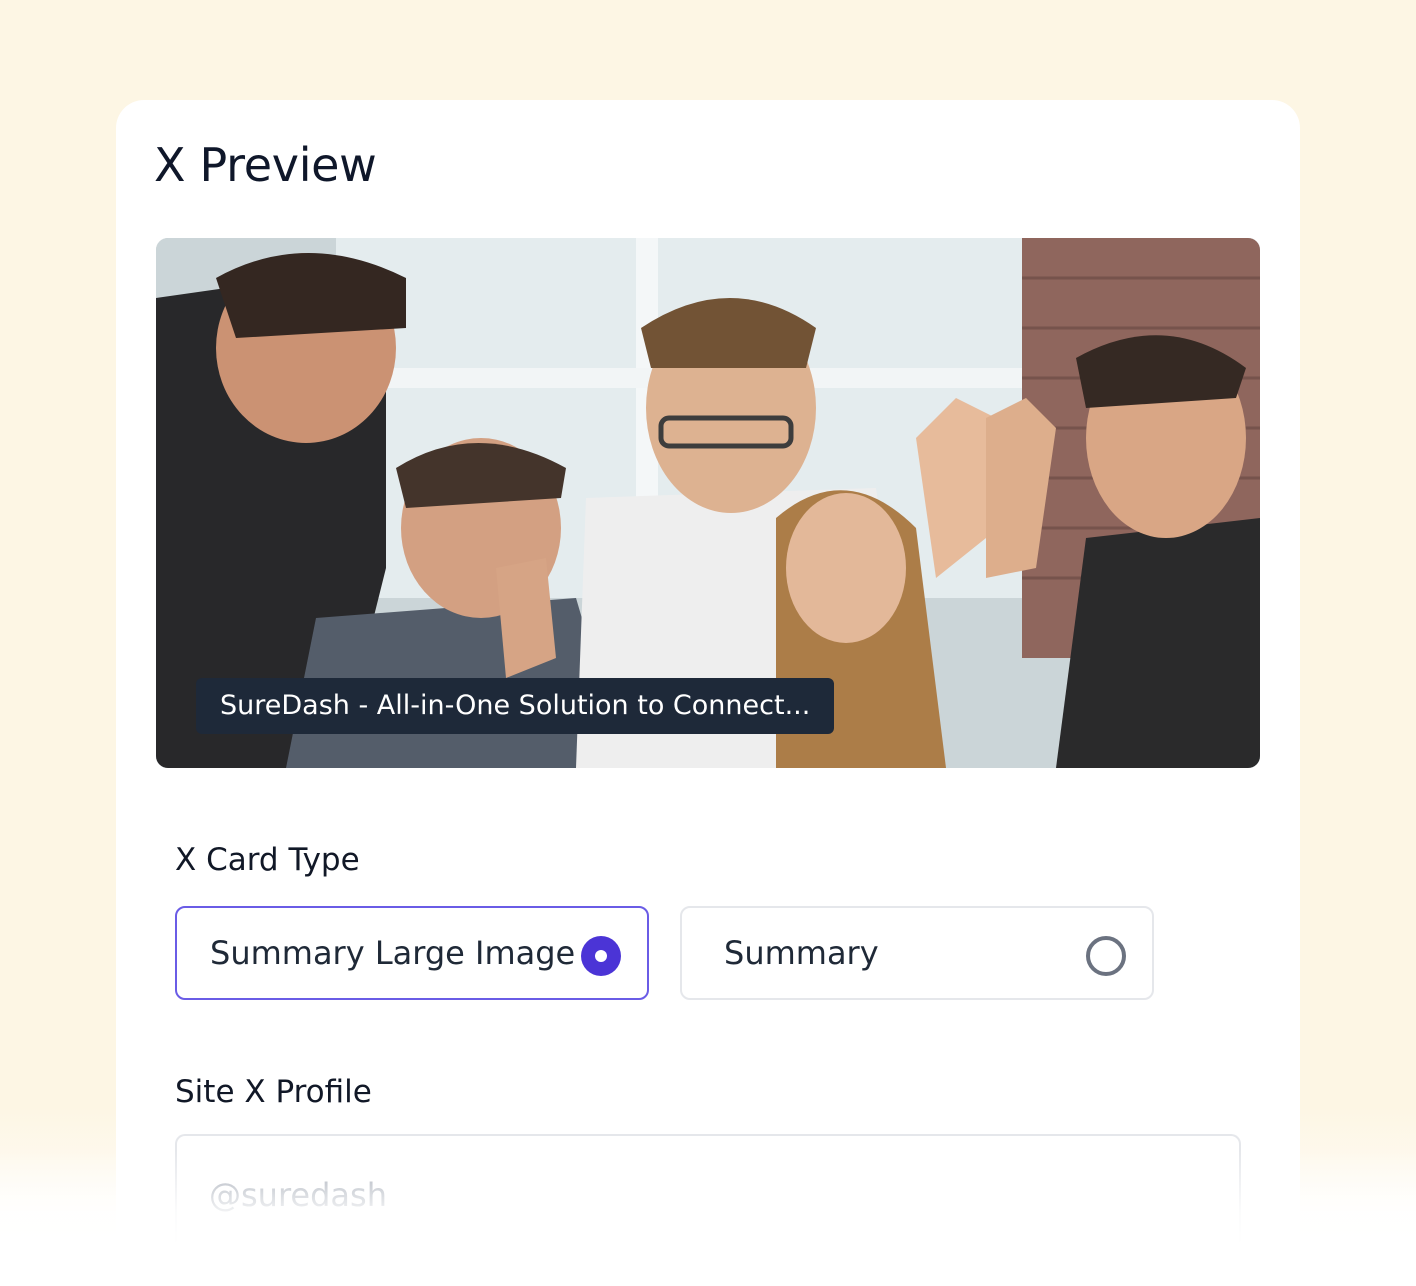  Describe the element at coordinates (265, 165) in the screenshot. I see `panel-title: X Preview` at that location.